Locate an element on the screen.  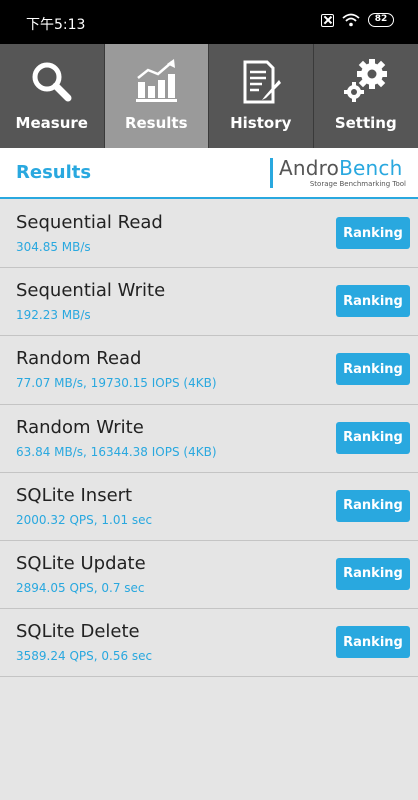
result-name: Random Write is located at coordinates (80, 427).